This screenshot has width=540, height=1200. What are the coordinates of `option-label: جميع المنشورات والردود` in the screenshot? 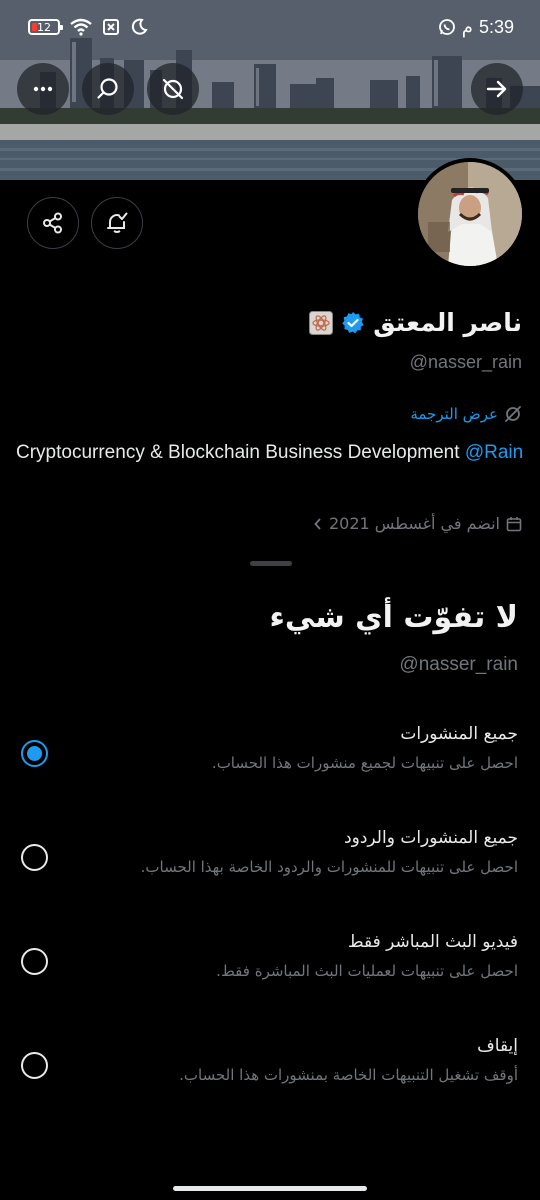 It's located at (431, 838).